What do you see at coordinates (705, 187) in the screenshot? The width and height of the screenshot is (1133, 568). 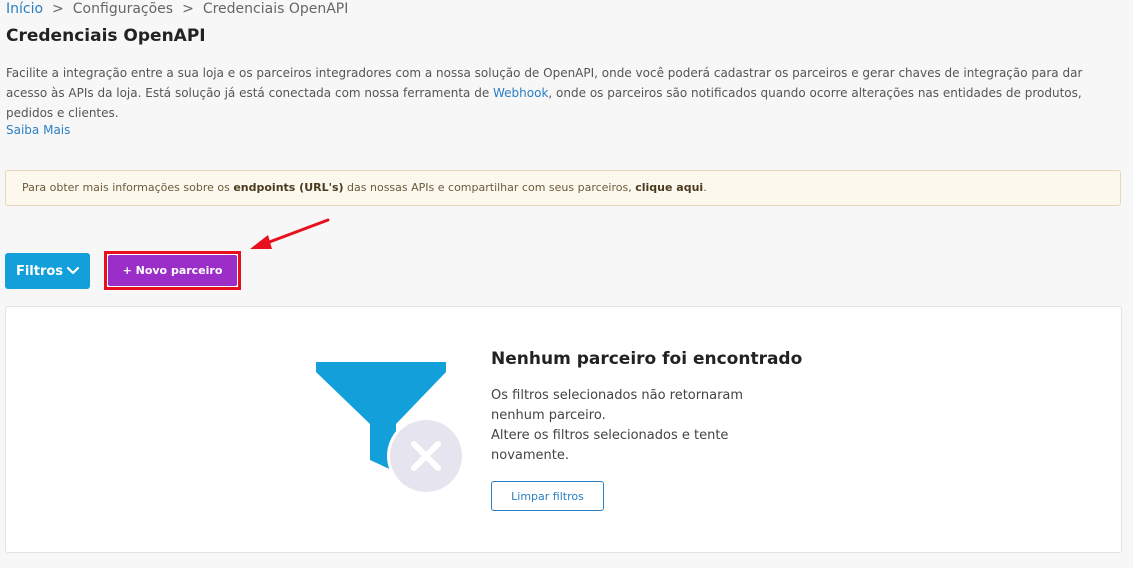 I see `alert-text-3: .` at bounding box center [705, 187].